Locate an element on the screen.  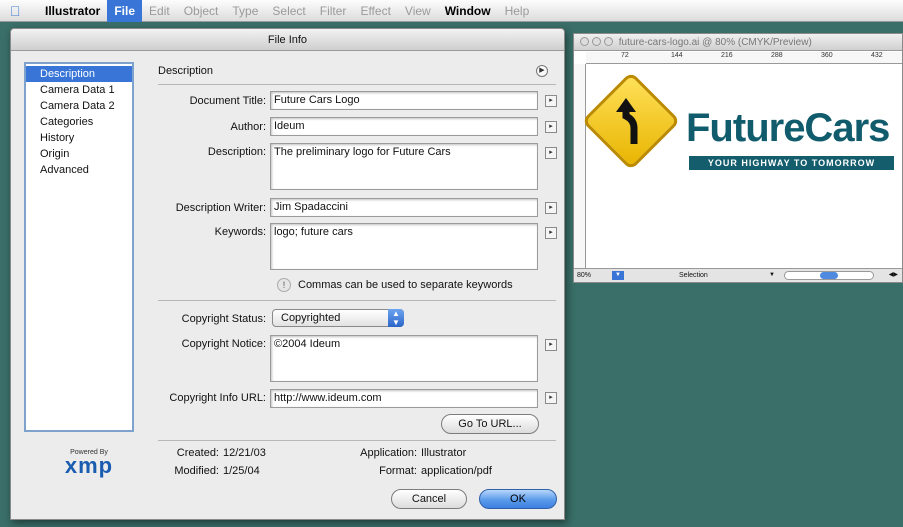
format-value: application/pdf is located at coordinates (456, 471).